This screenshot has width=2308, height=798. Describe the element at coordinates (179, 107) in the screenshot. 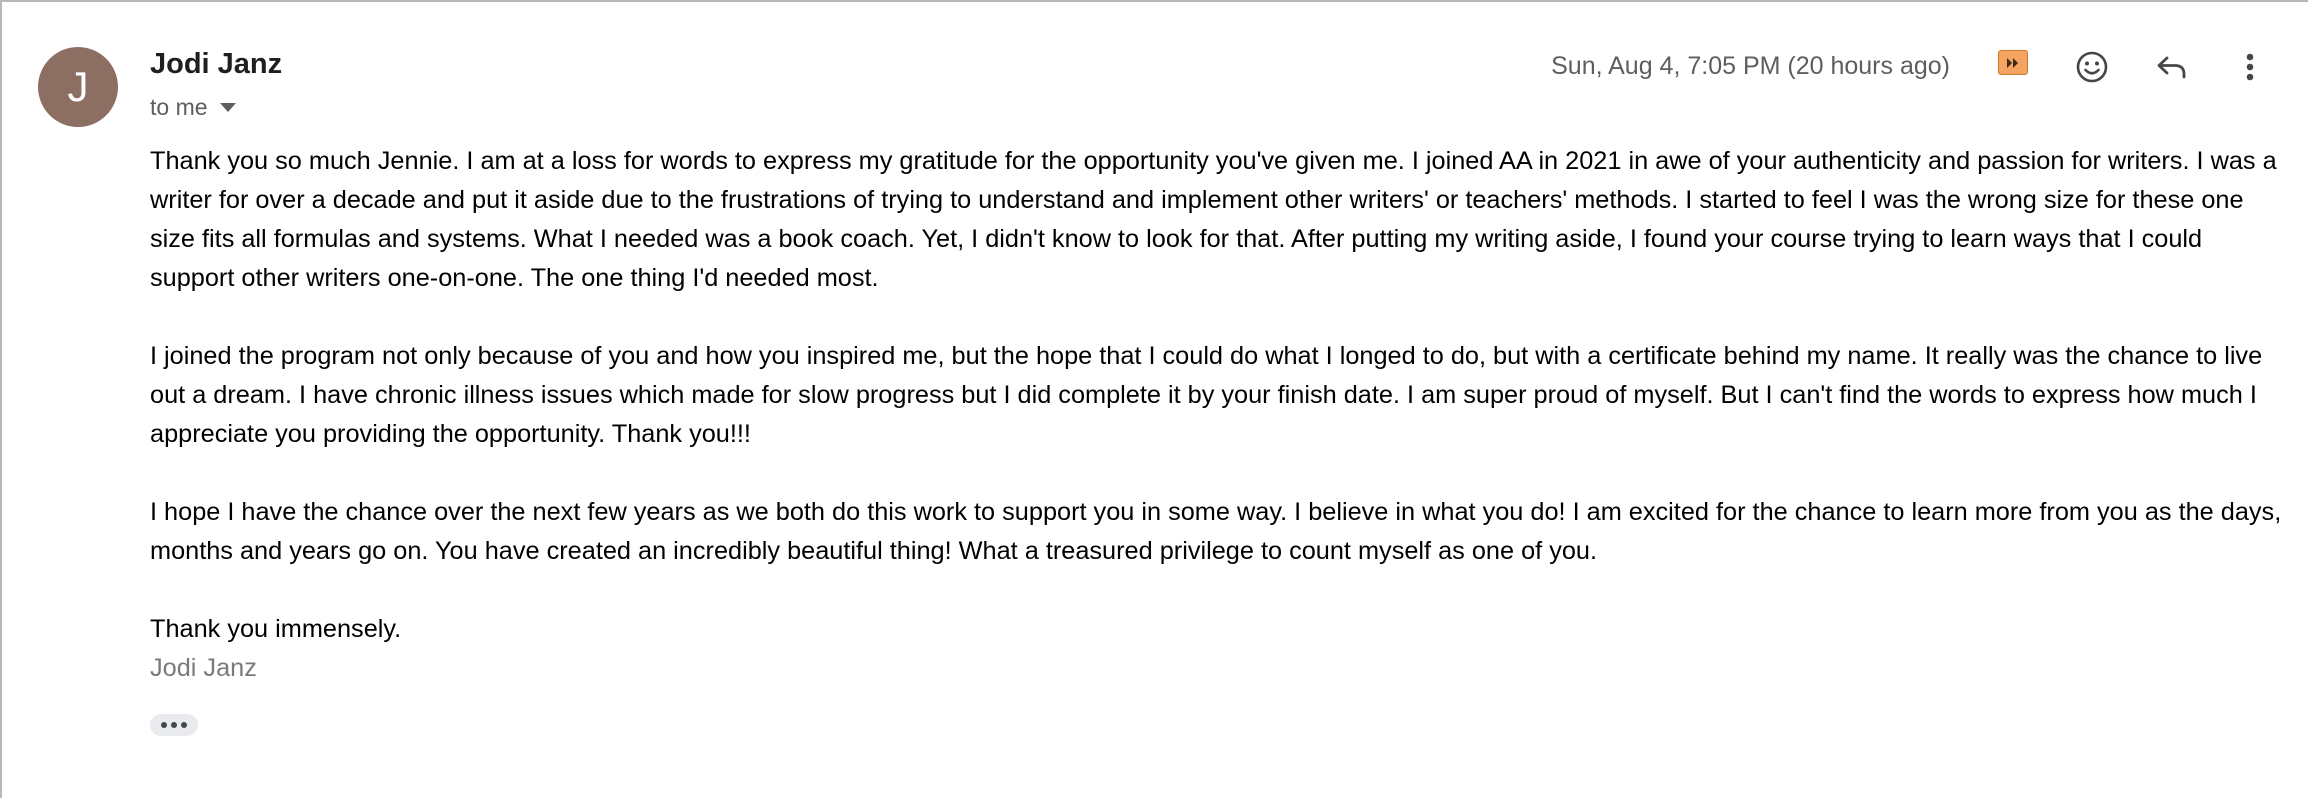

I see `recipients-label: to me` at that location.